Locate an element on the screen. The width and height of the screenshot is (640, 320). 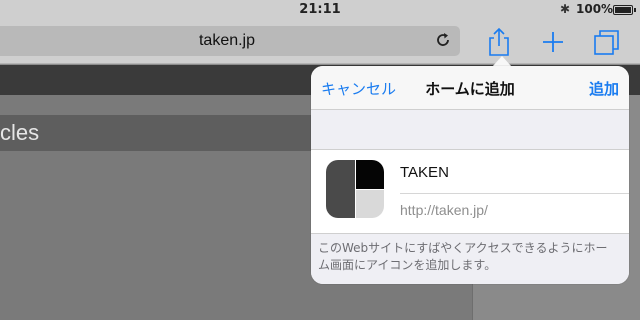
popover-footer: このWebサイトにすばやくアクセスできるようにホーム画面にアイコンを追加します。 is located at coordinates (470, 259).